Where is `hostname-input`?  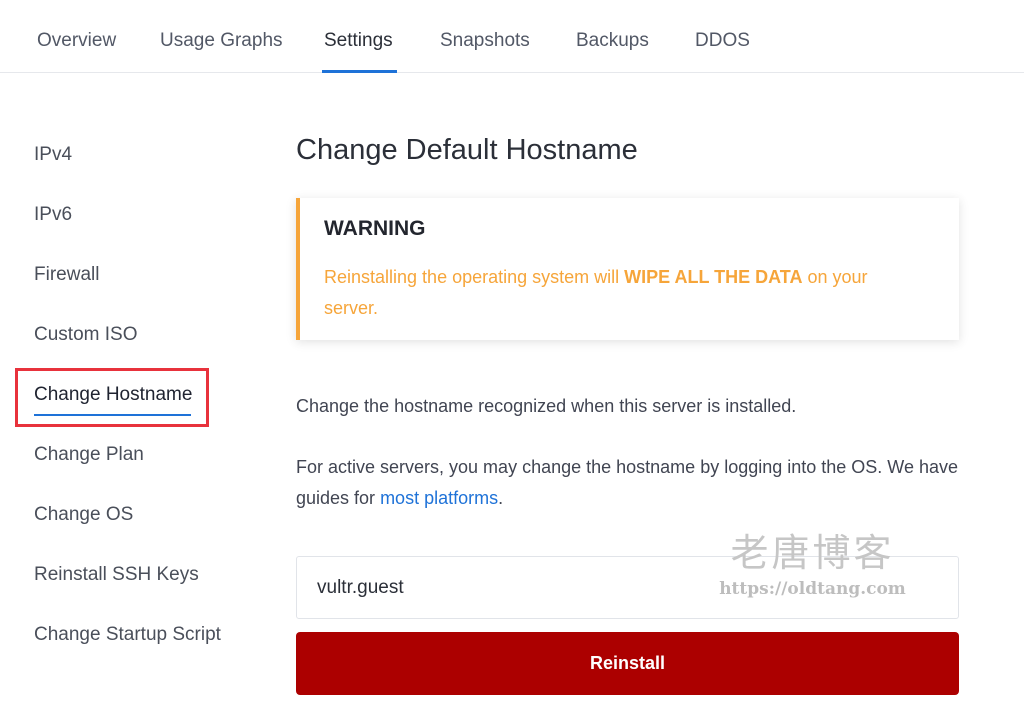 hostname-input is located at coordinates (627, 587).